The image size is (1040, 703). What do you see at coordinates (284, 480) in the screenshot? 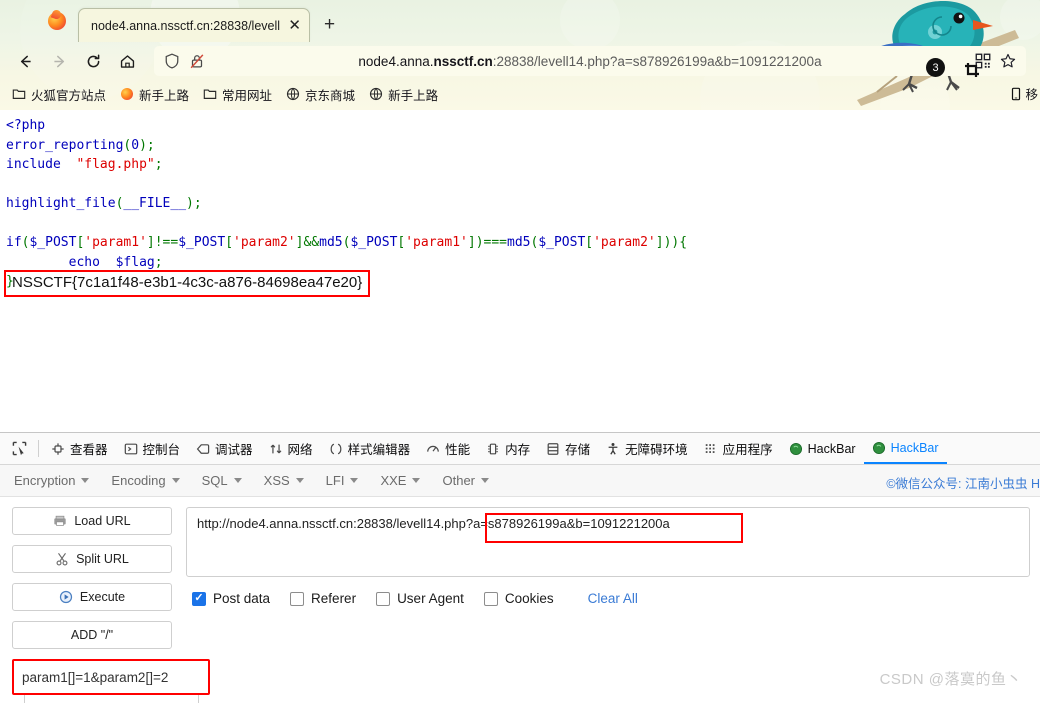
I see `hackbar-menu-xss: XSS` at bounding box center [284, 480].